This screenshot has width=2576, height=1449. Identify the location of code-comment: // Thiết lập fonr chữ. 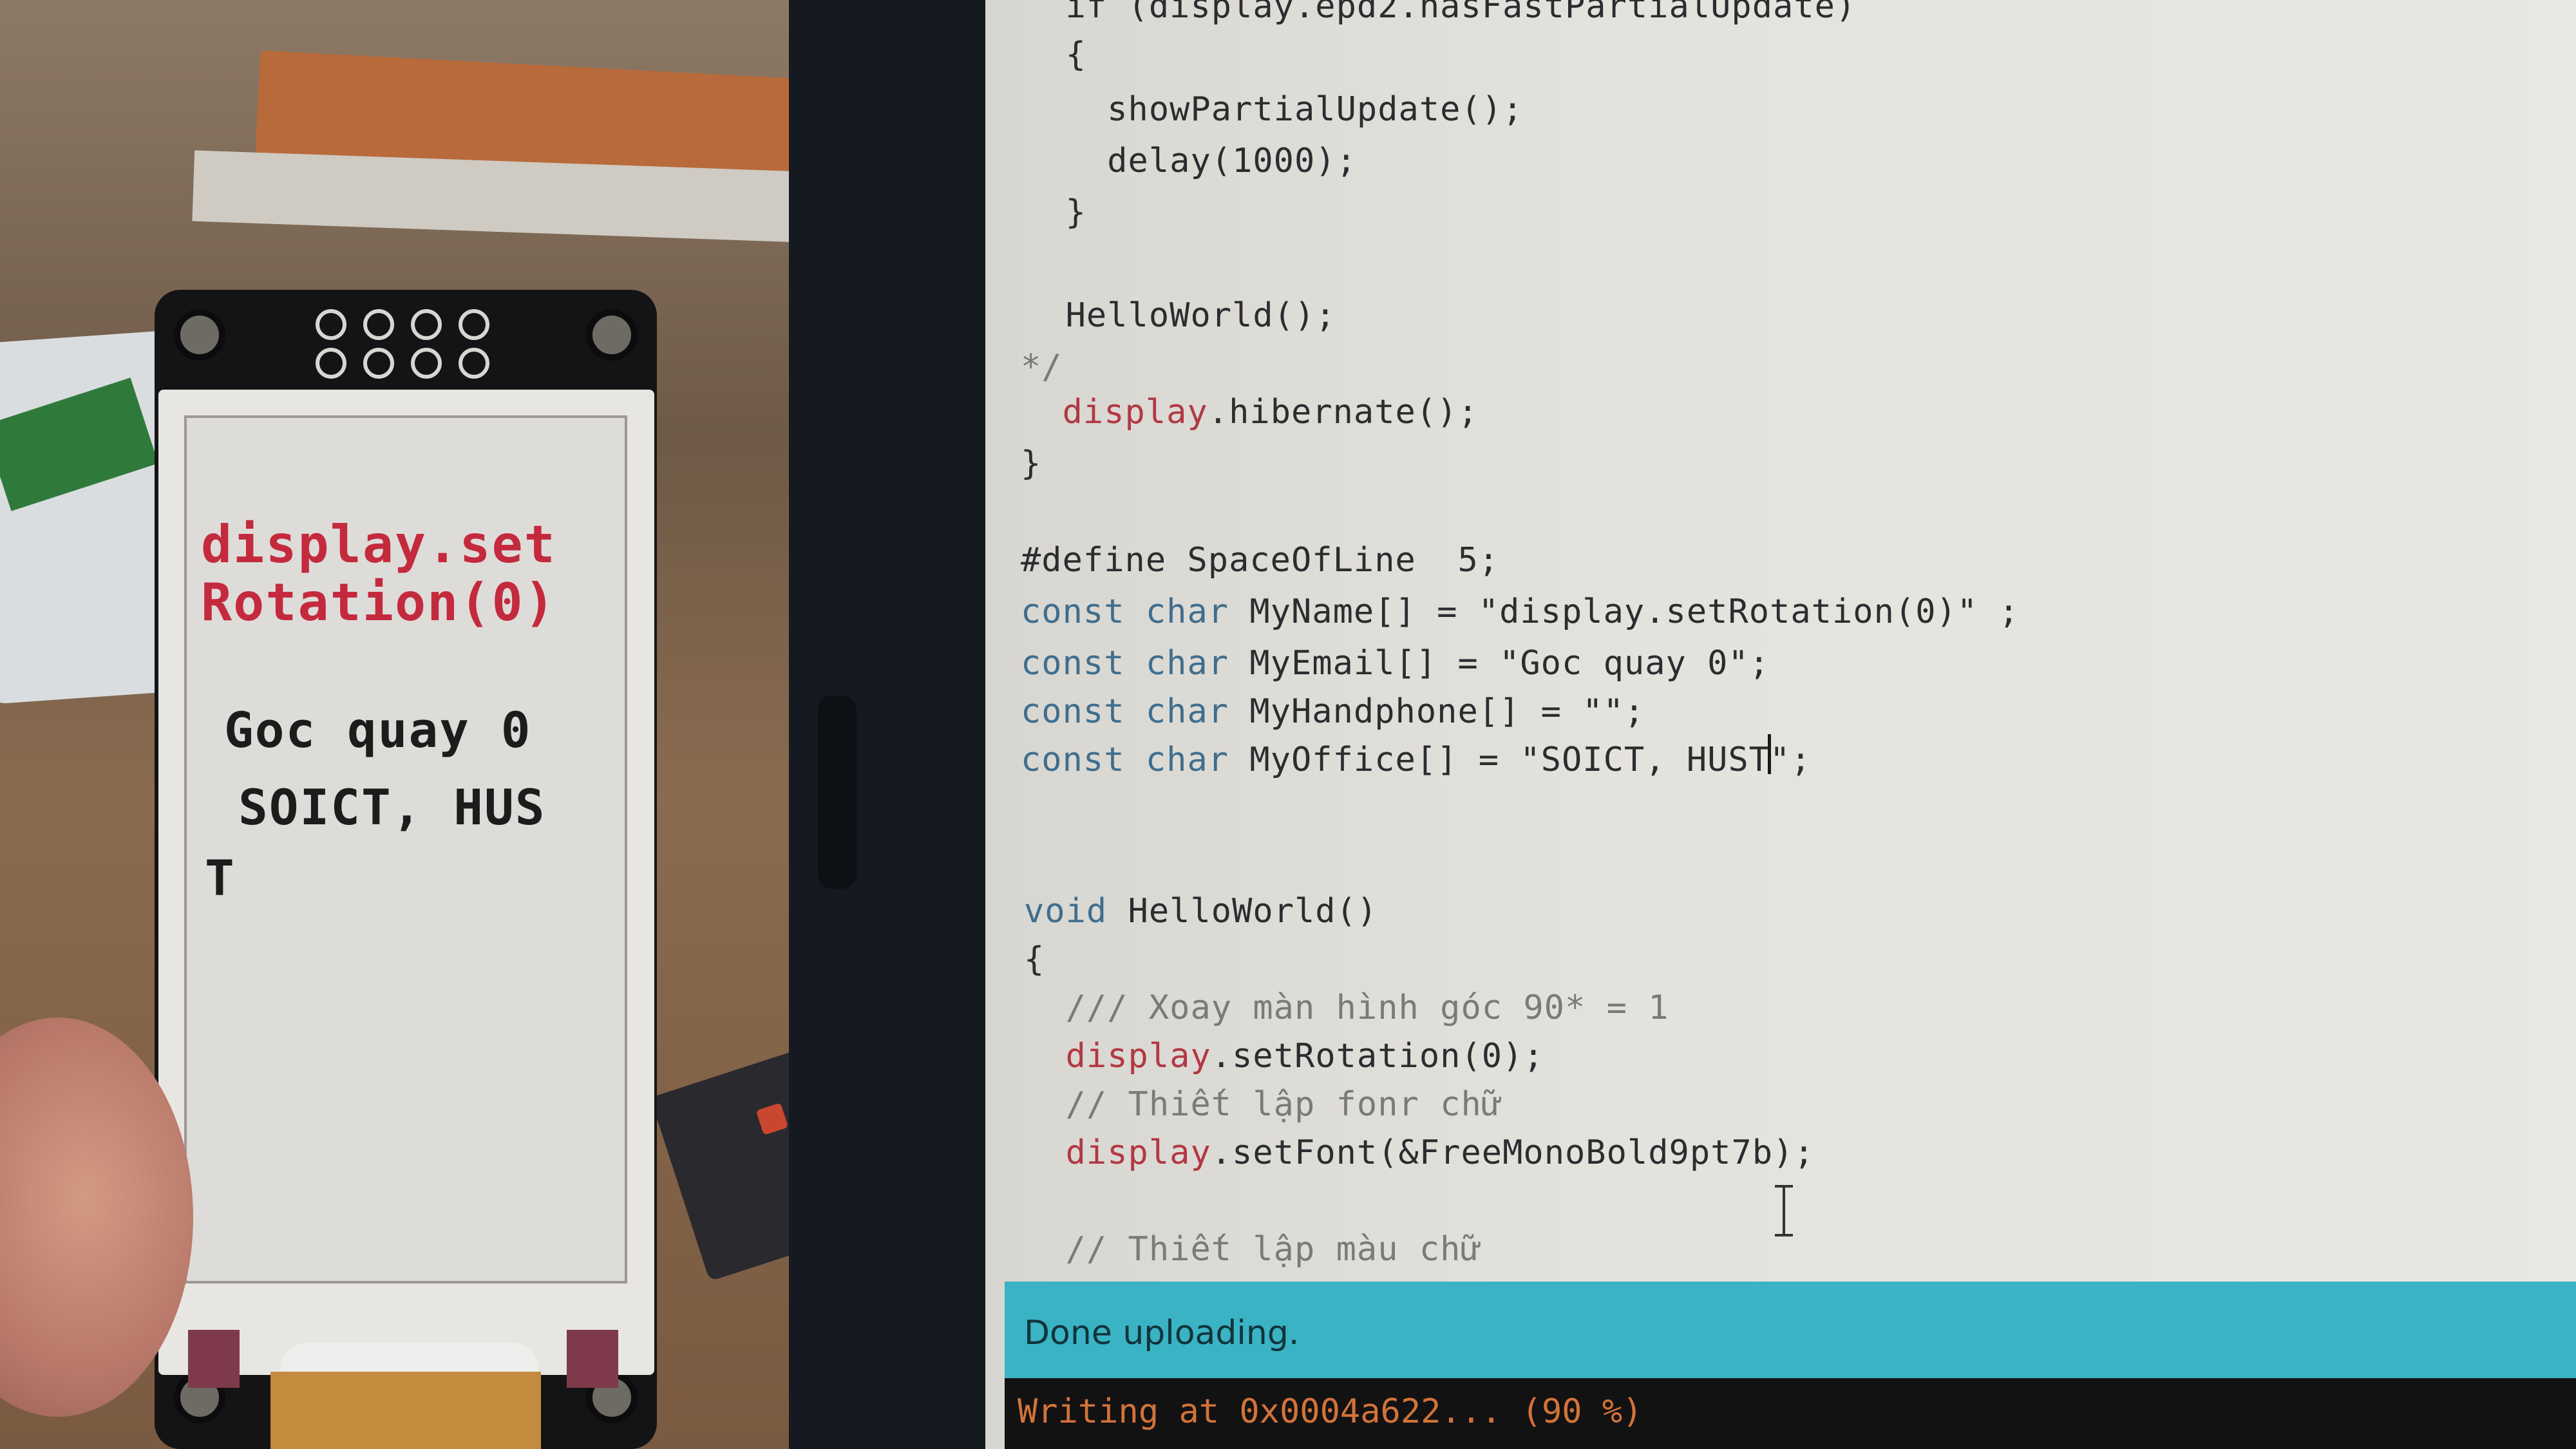
(1263, 1104).